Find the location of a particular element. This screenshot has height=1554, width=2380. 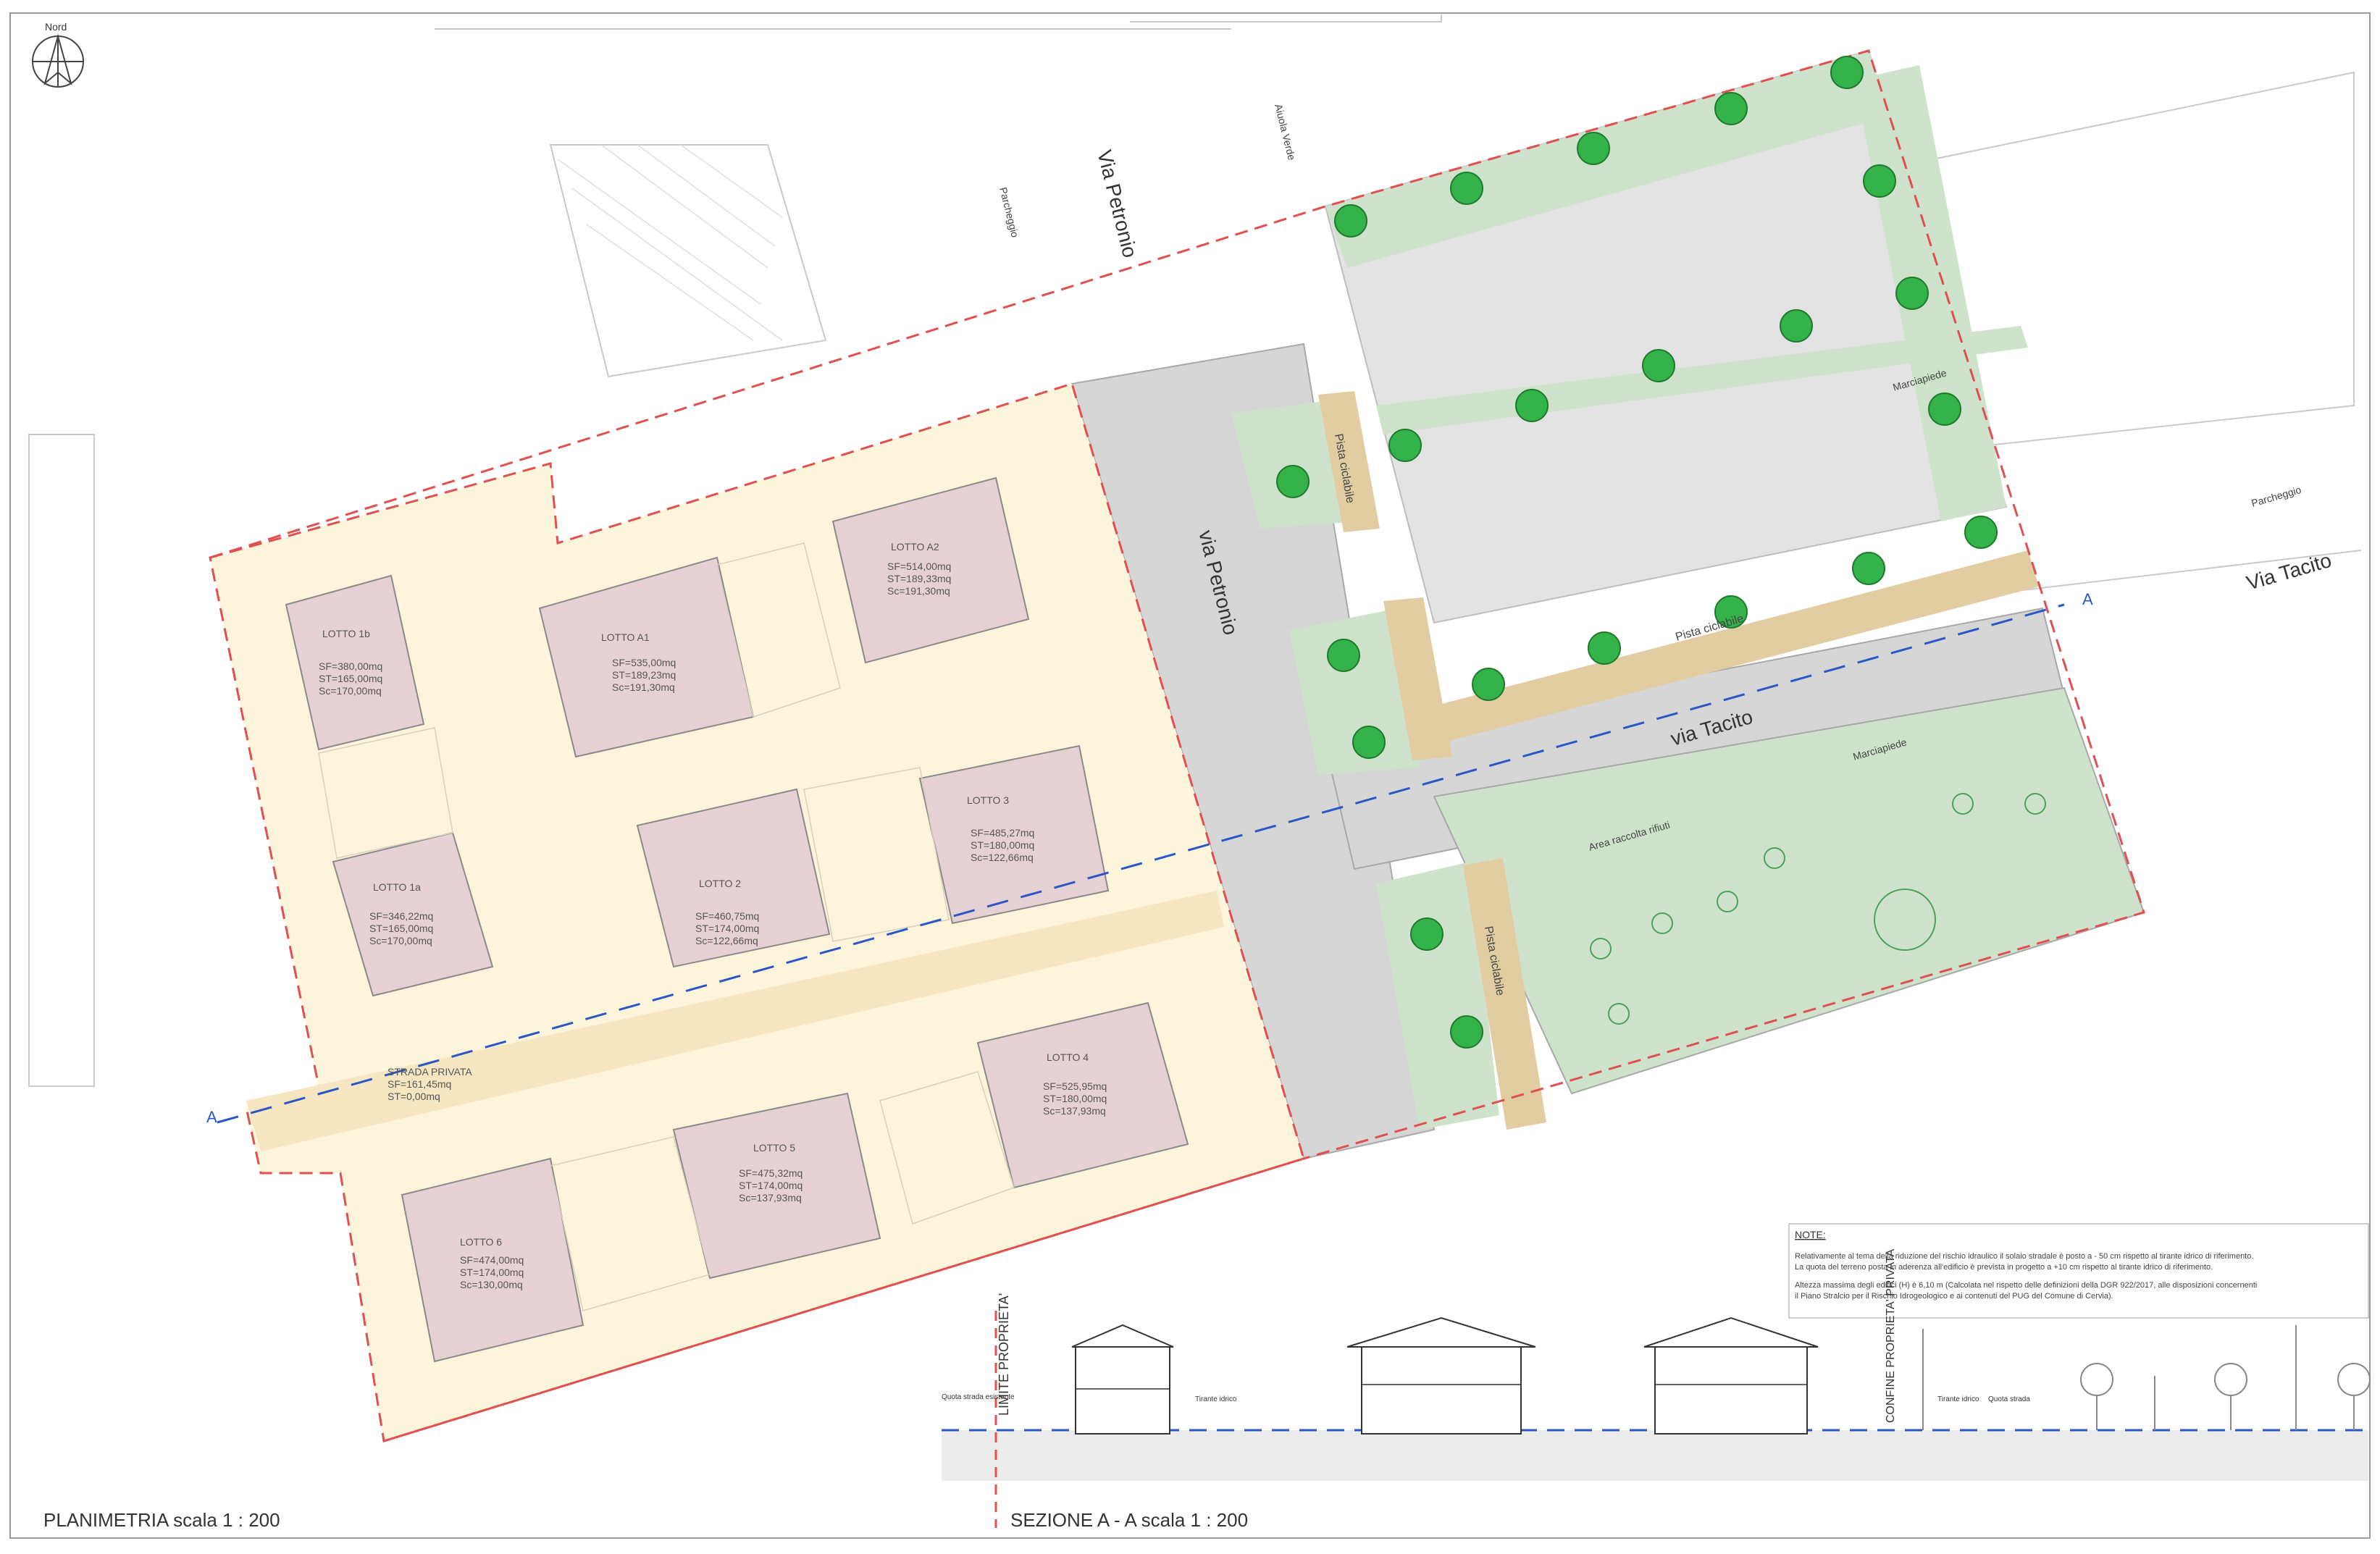

sezione-title: SEZIONE A - A scala 1 : 200 is located at coordinates (1129, 1520).